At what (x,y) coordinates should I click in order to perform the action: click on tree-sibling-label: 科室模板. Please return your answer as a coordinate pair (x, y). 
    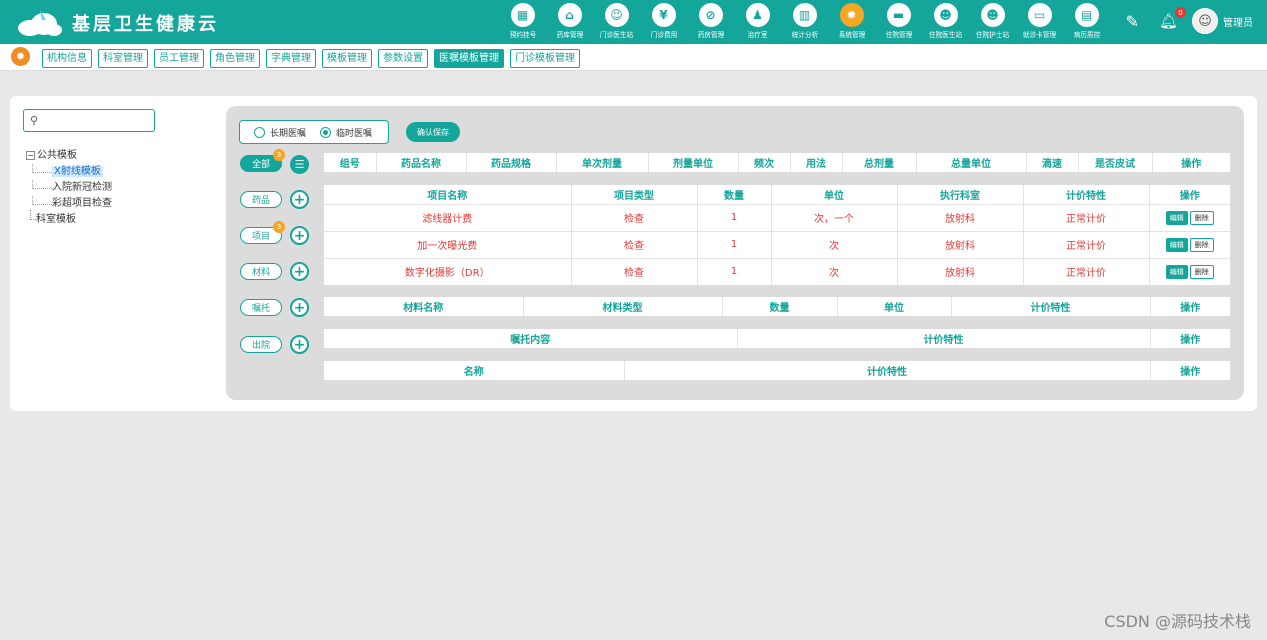
    Looking at the image, I should click on (56, 219).